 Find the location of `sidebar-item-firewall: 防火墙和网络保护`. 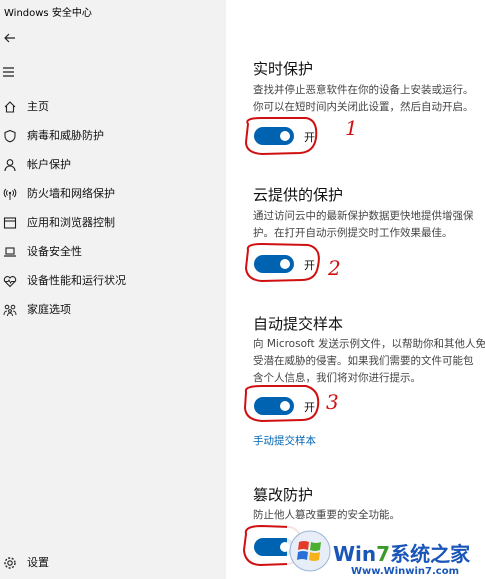

sidebar-item-firewall: 防火墙和网络保护 is located at coordinates (113, 193).